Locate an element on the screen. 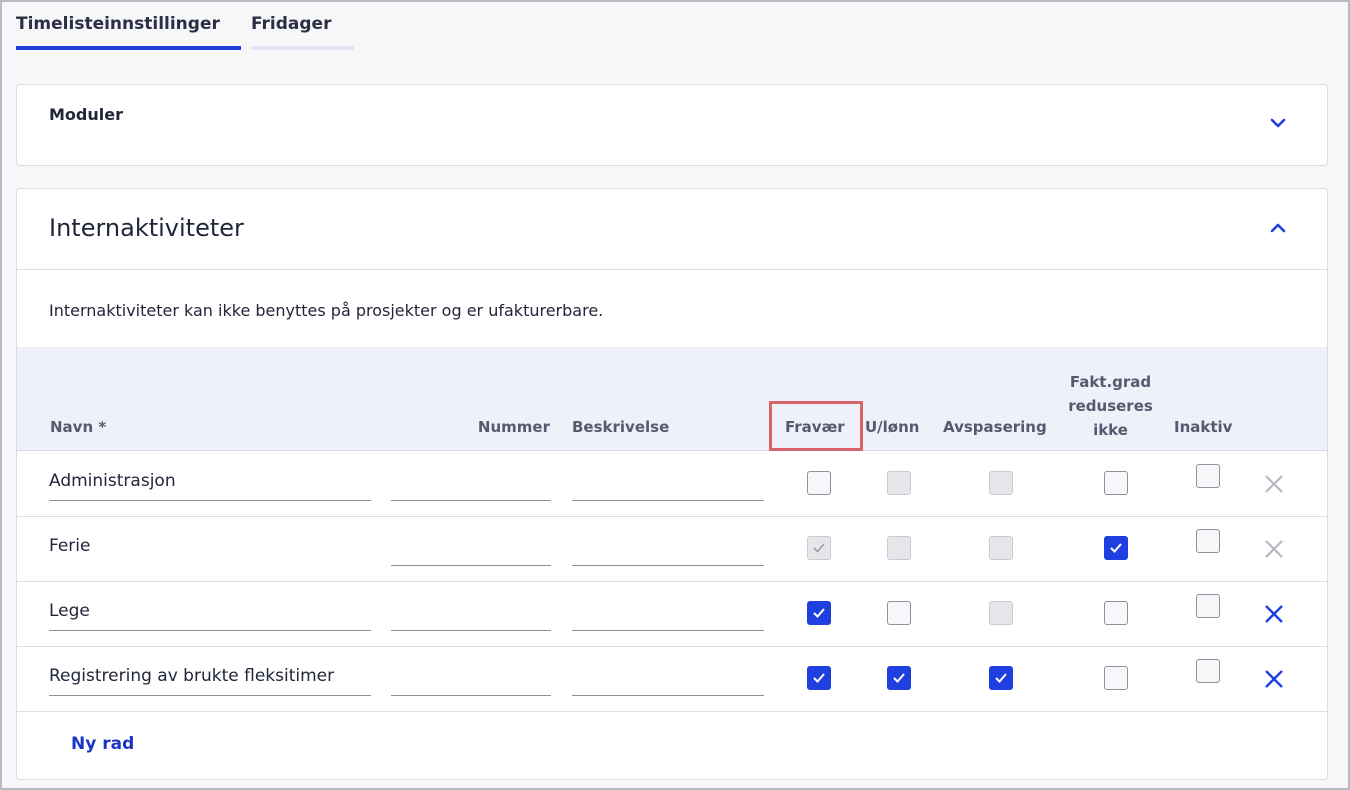  tab-timeliste-settings: Timelisteinnstillinger is located at coordinates (128, 26).